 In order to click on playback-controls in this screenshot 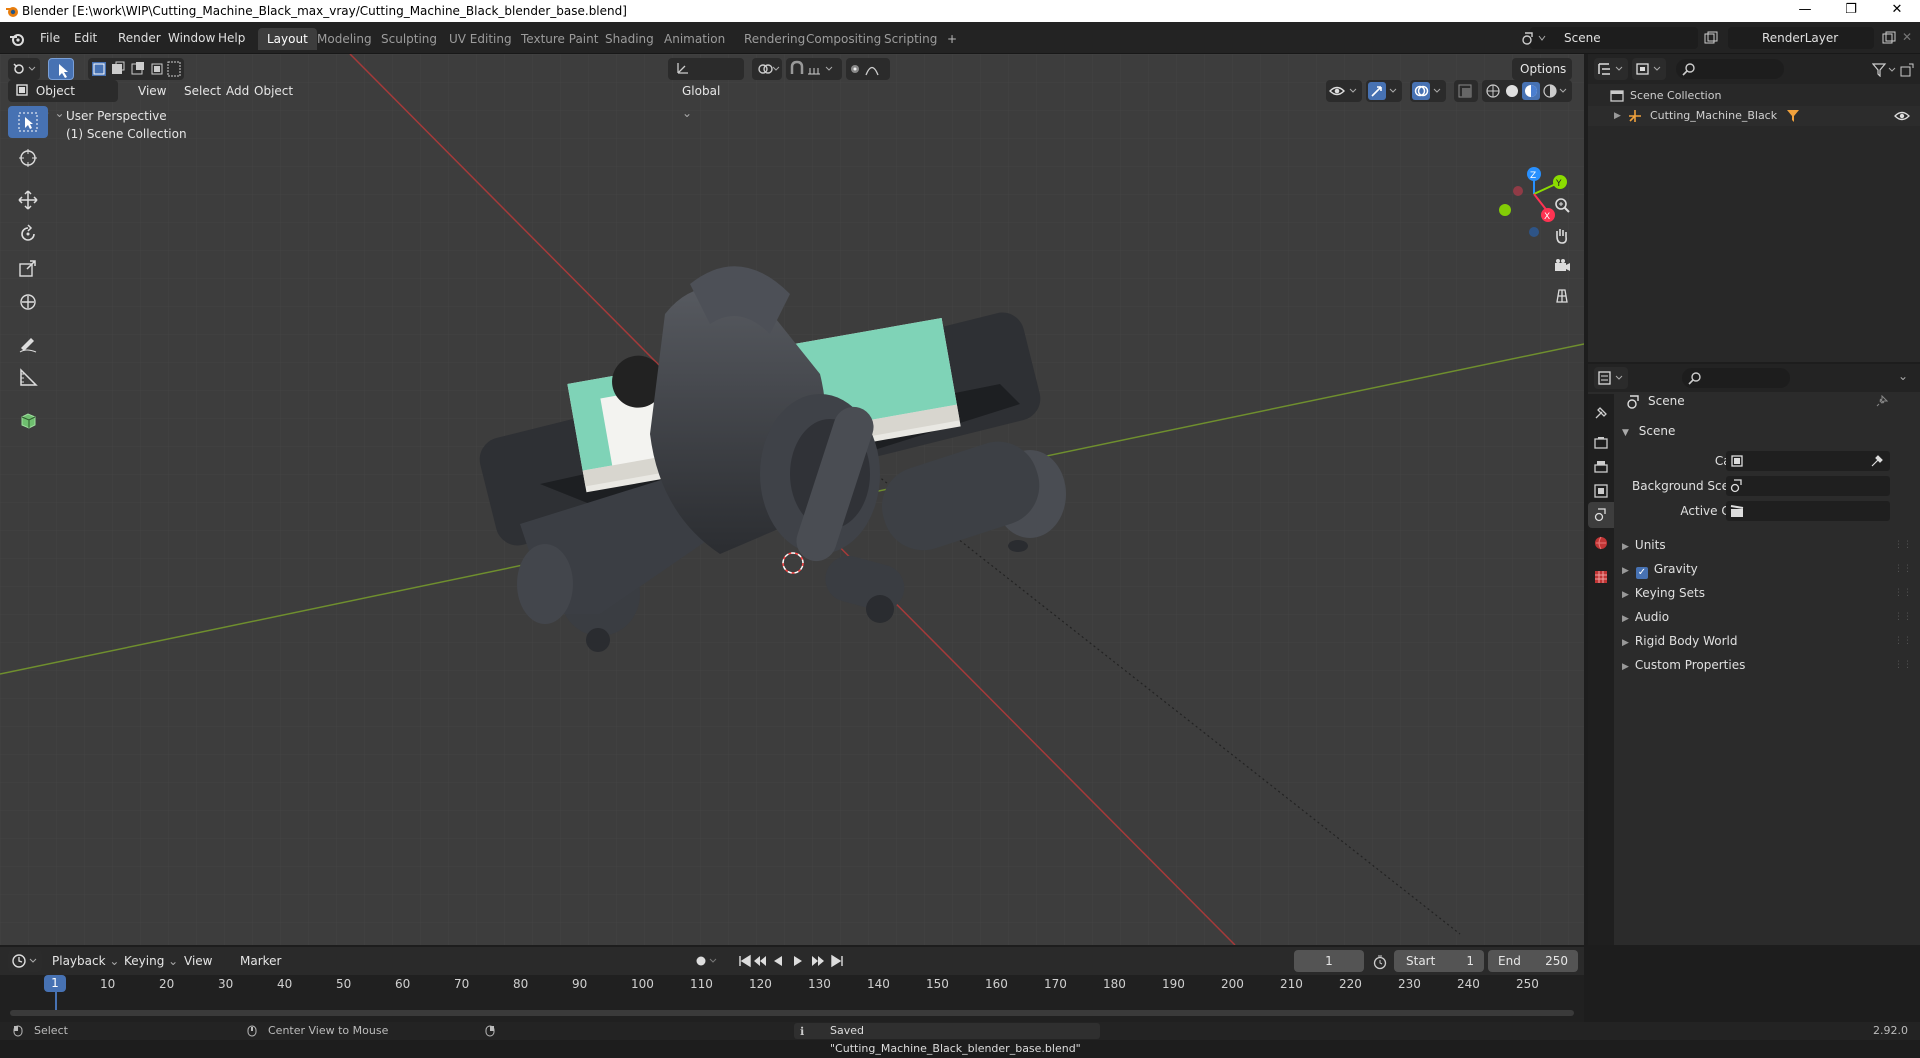, I will do `click(793, 961)`.